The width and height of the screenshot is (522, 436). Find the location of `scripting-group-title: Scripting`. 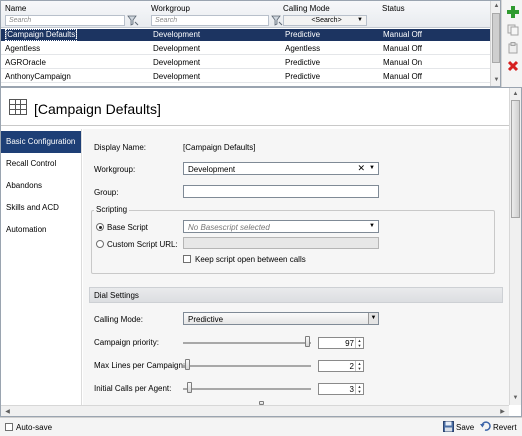

scripting-group-title: Scripting is located at coordinates (112, 209).